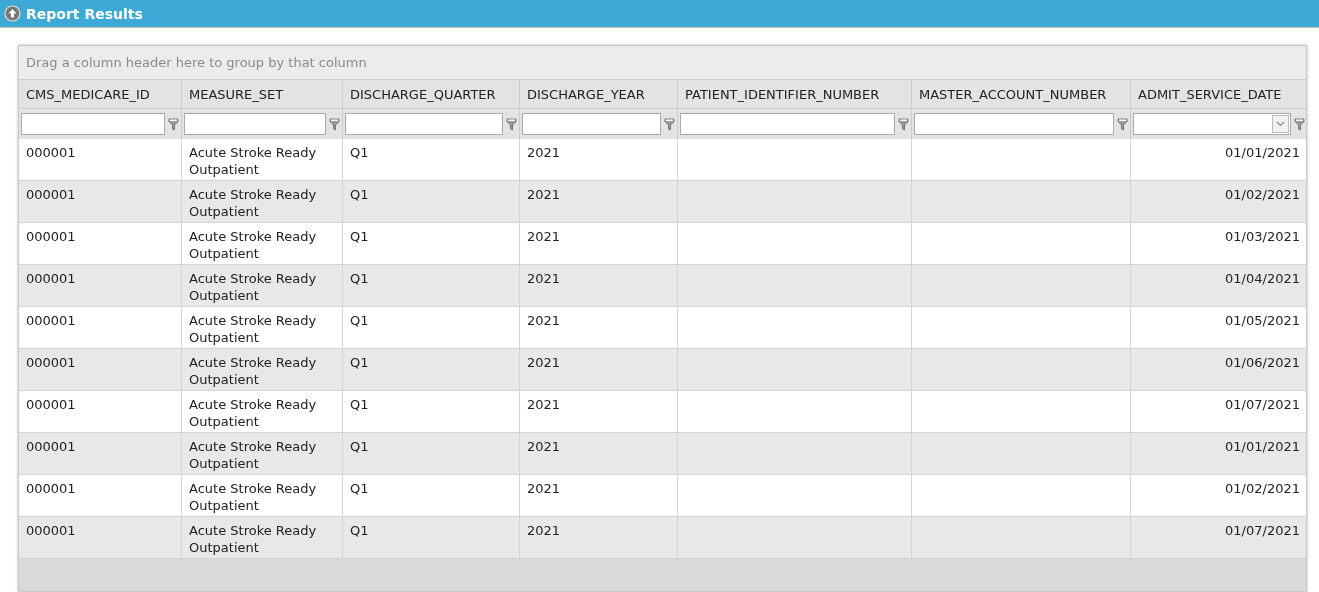  Describe the element at coordinates (100, 94) in the screenshot. I see `column-header: CMS_MEDICARE_ID` at that location.